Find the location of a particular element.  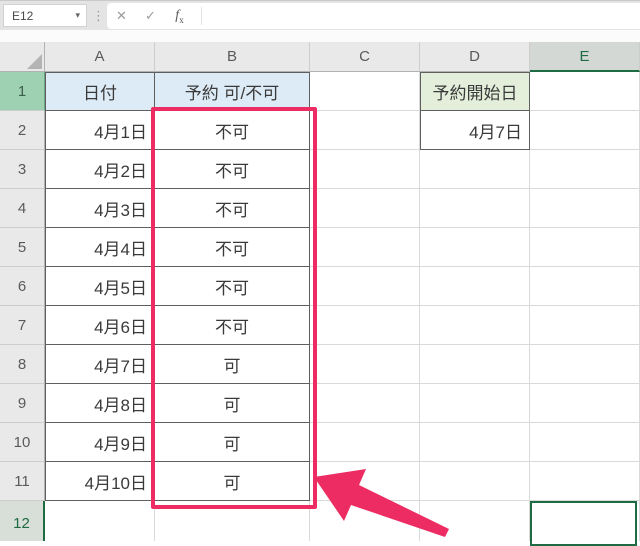

row-header-9: 9 is located at coordinates (22, 403).